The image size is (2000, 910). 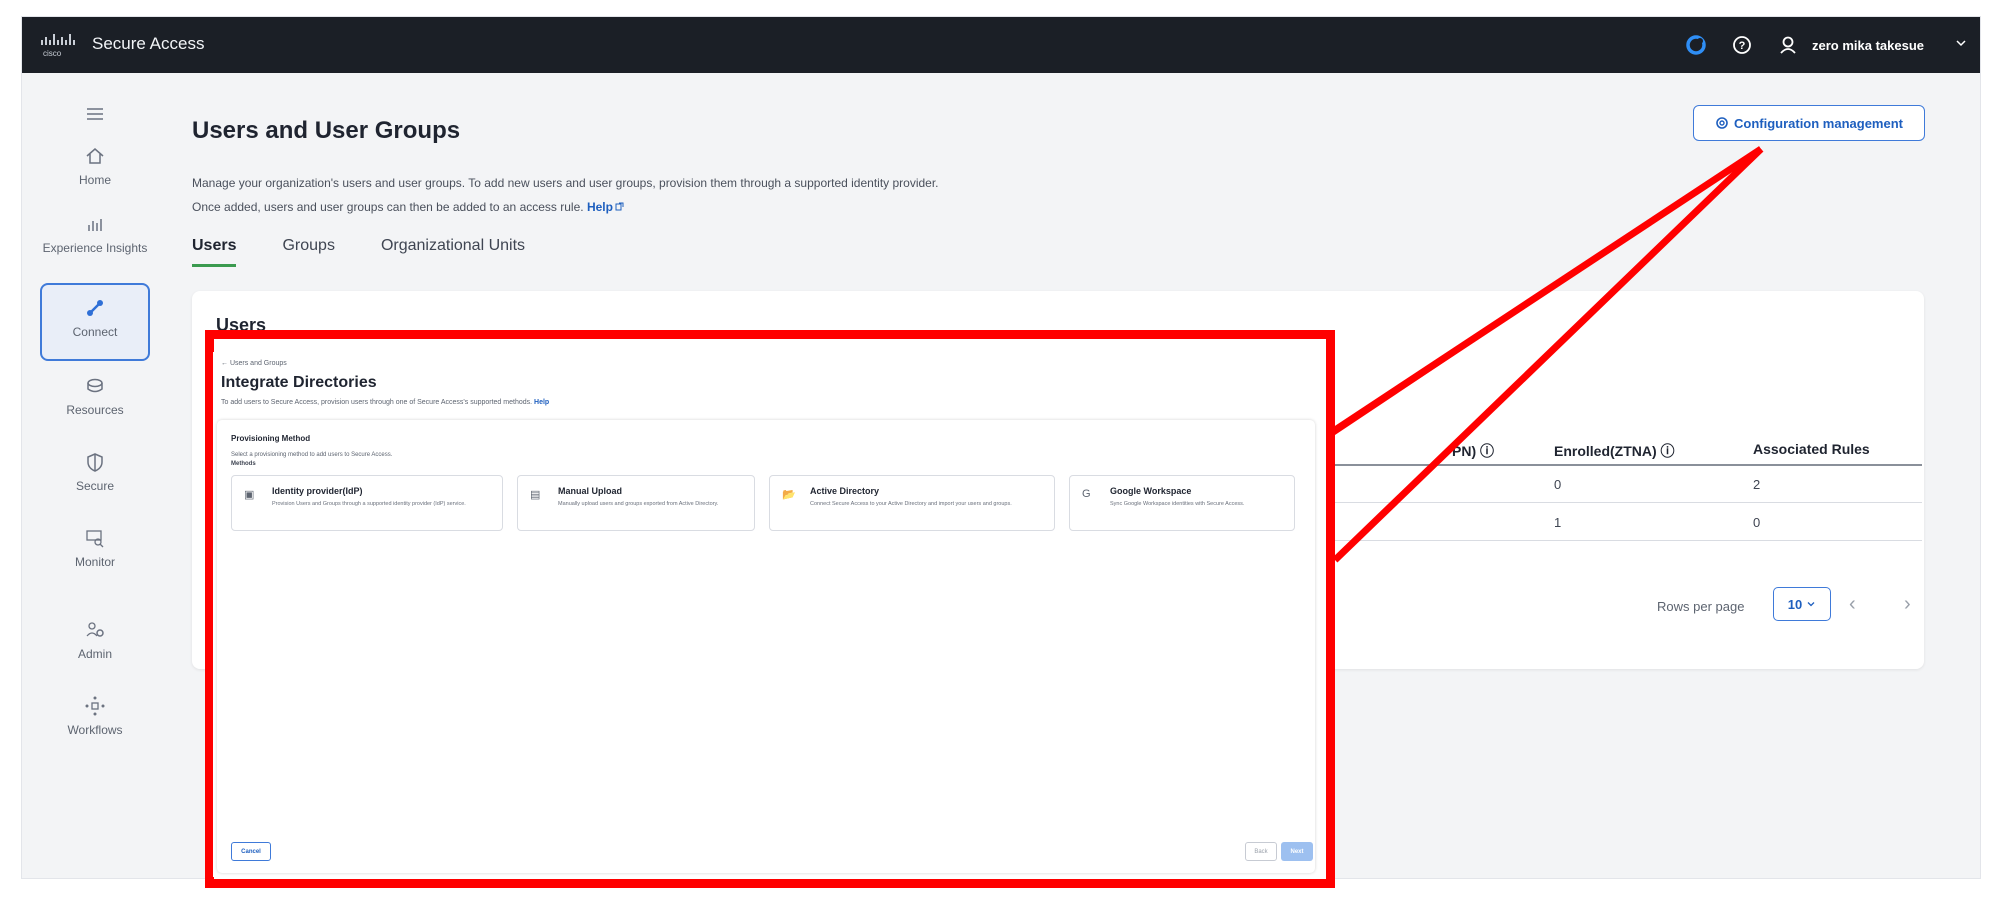 I want to click on row-1-enrolled: 0, so click(x=1557, y=484).